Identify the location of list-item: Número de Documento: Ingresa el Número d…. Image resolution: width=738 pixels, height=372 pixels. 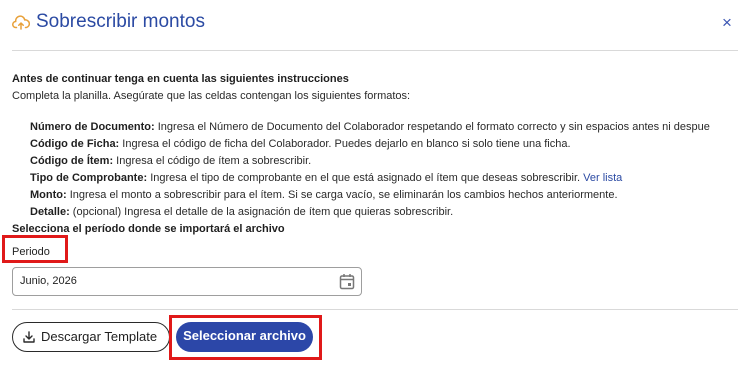
(370, 127).